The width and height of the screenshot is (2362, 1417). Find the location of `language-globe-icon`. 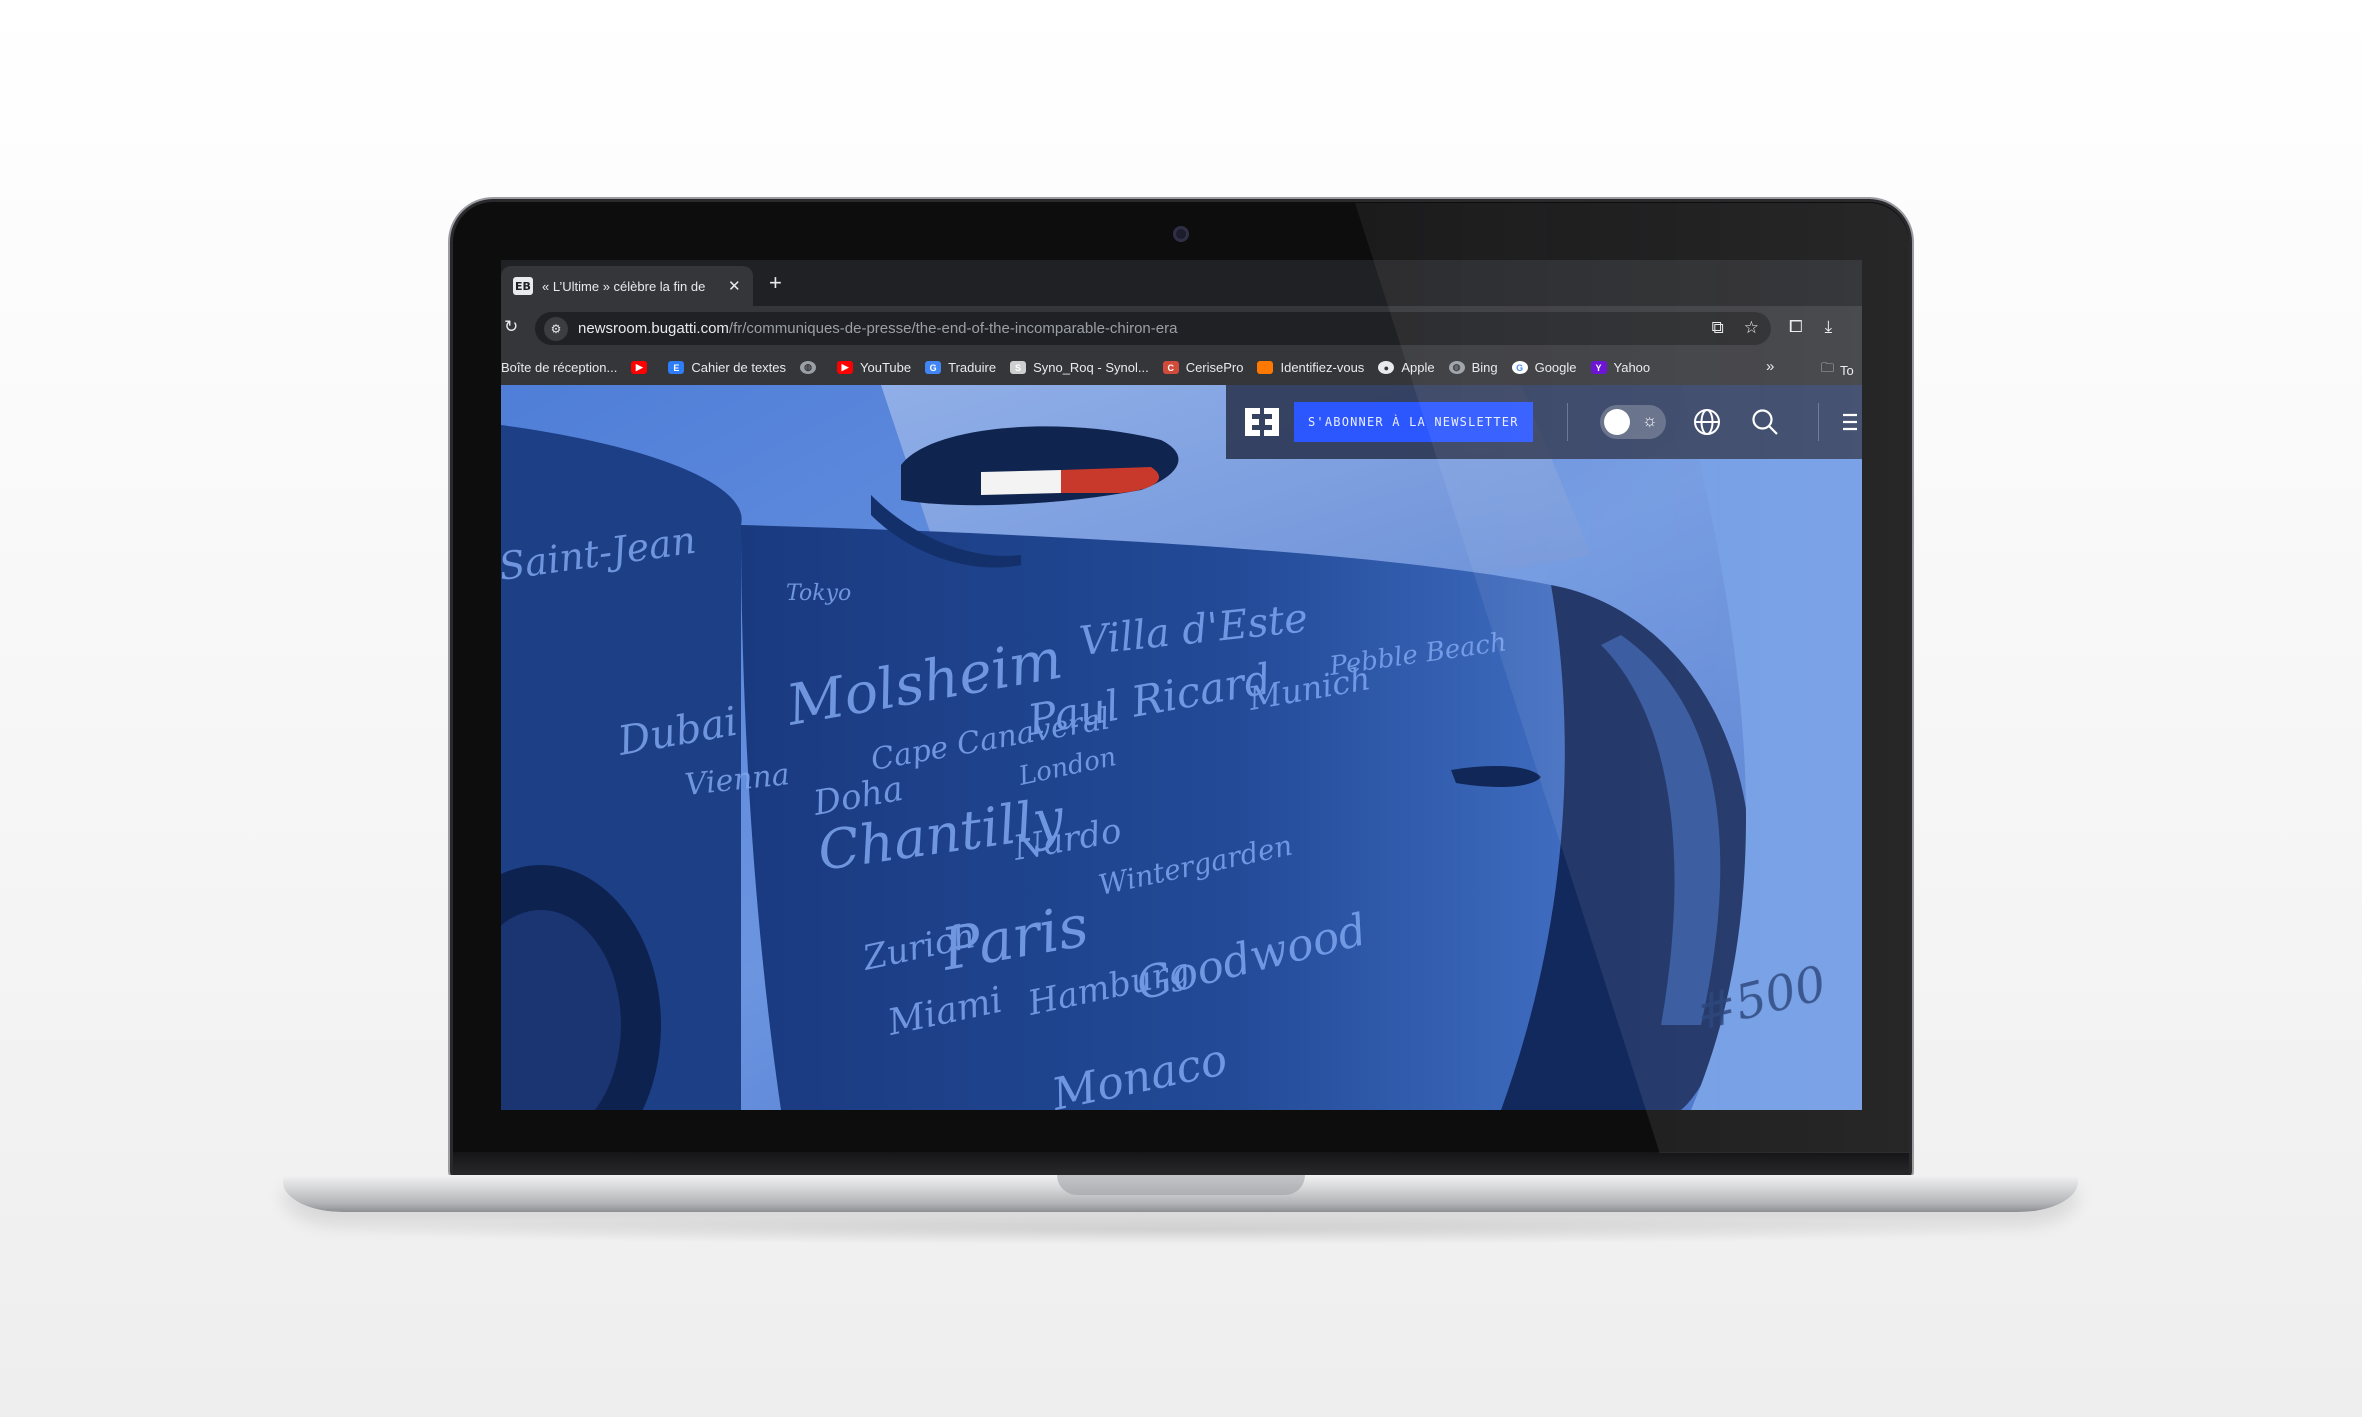

language-globe-icon is located at coordinates (1707, 422).